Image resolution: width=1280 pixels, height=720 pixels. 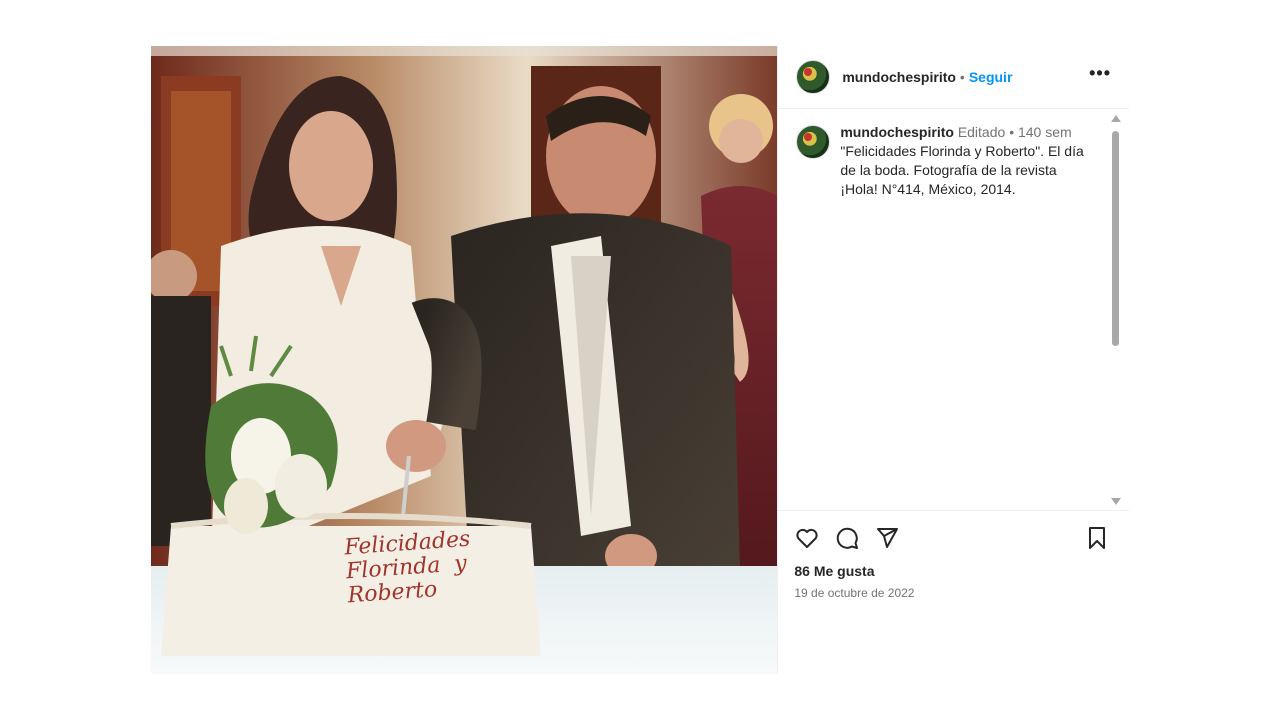 I want to click on avatar, so click(x=813, y=77).